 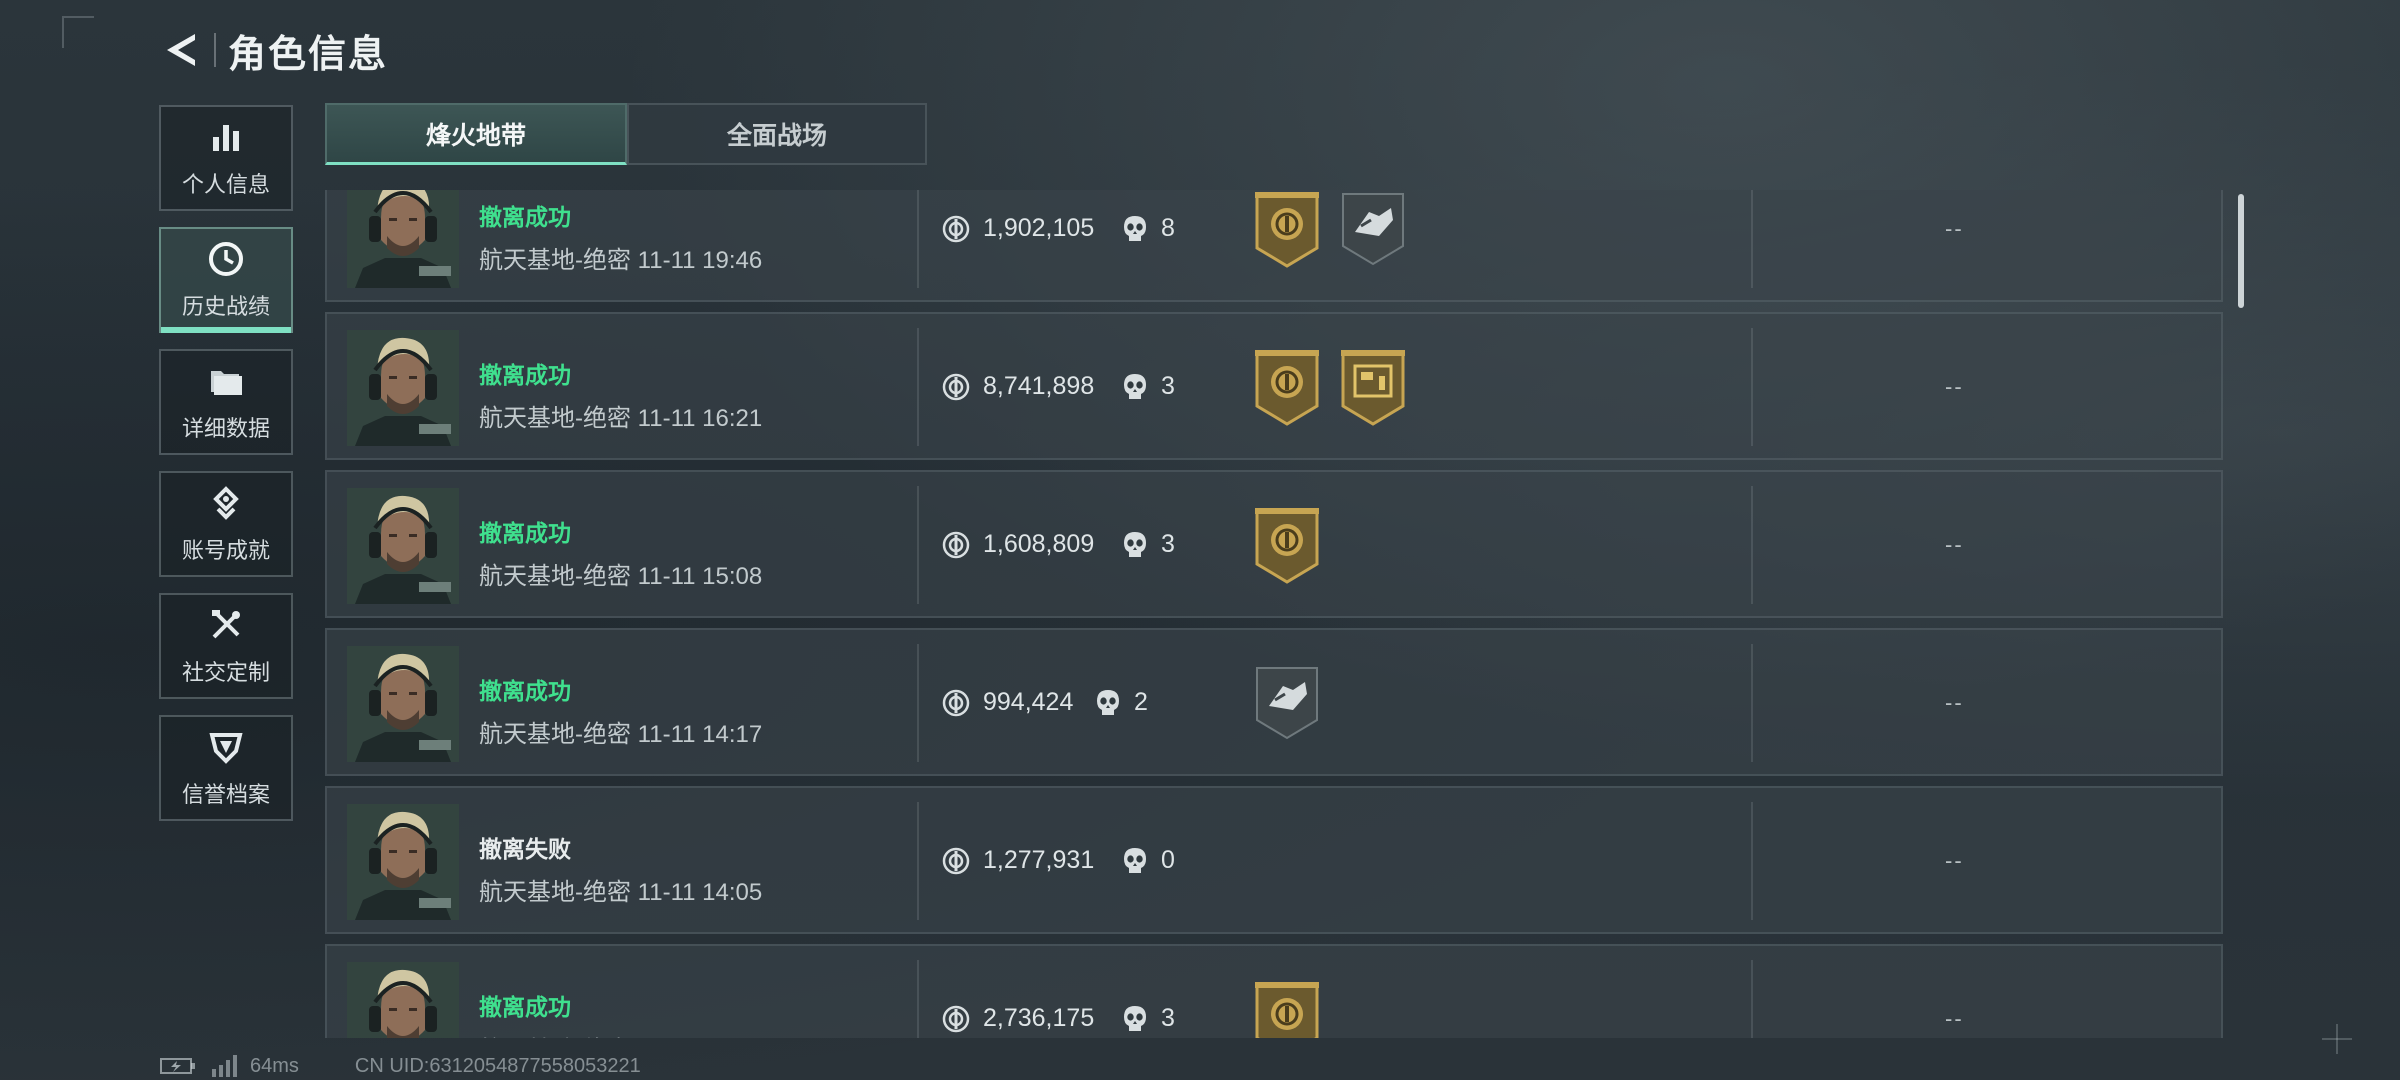 What do you see at coordinates (1373, 388) in the screenshot?
I see `gold-box-badge` at bounding box center [1373, 388].